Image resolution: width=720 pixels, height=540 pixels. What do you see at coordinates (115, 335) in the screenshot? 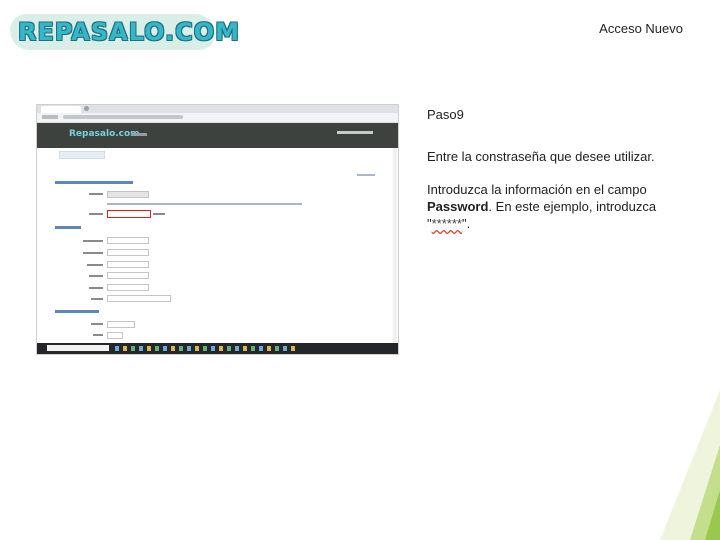
I see `theme-select` at bounding box center [115, 335].